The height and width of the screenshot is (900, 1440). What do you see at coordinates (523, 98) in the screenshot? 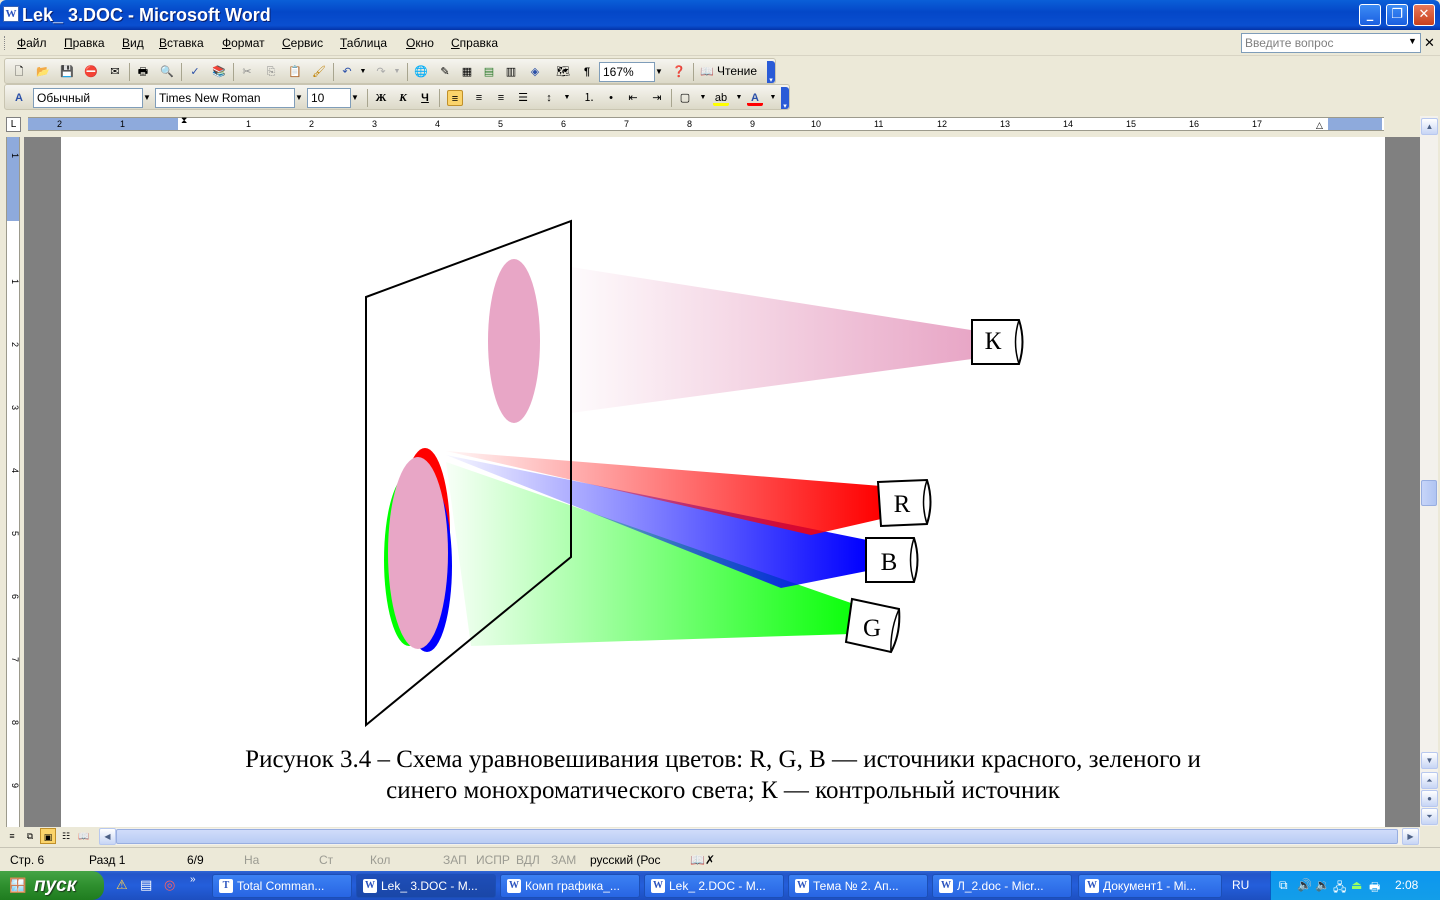
I see `justify-icon: ☰` at bounding box center [523, 98].